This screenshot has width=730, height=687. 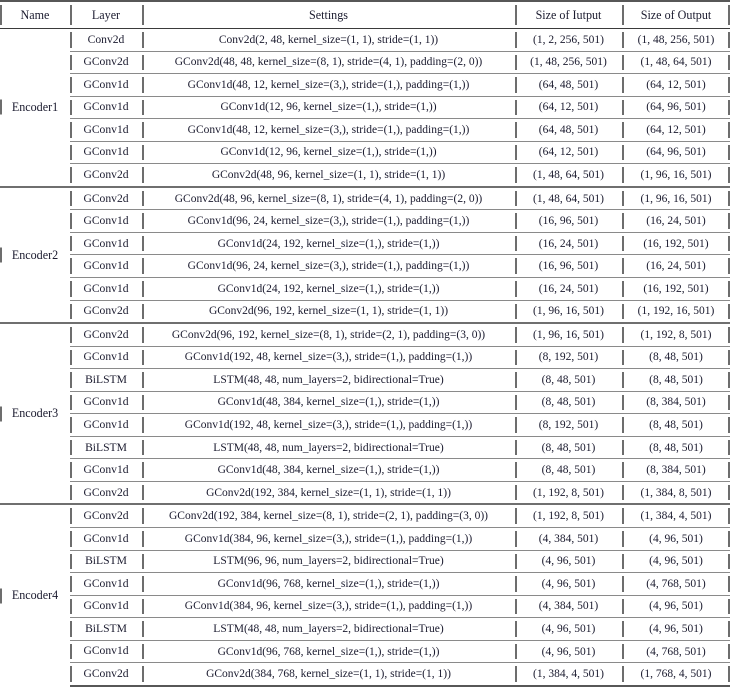 I want to click on output-size-cell: (64, 12, 501), so click(x=676, y=130).